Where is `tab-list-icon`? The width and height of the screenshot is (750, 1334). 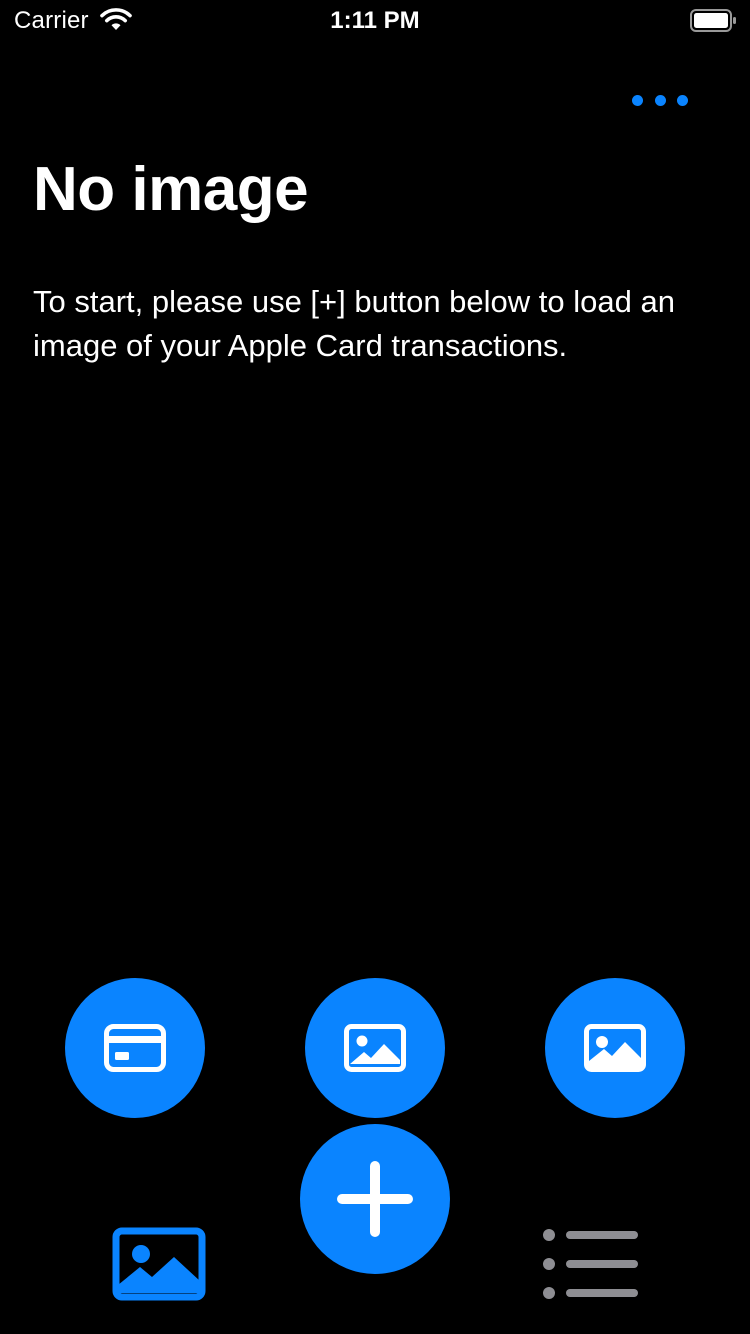
tab-list-icon is located at coordinates (590, 1264).